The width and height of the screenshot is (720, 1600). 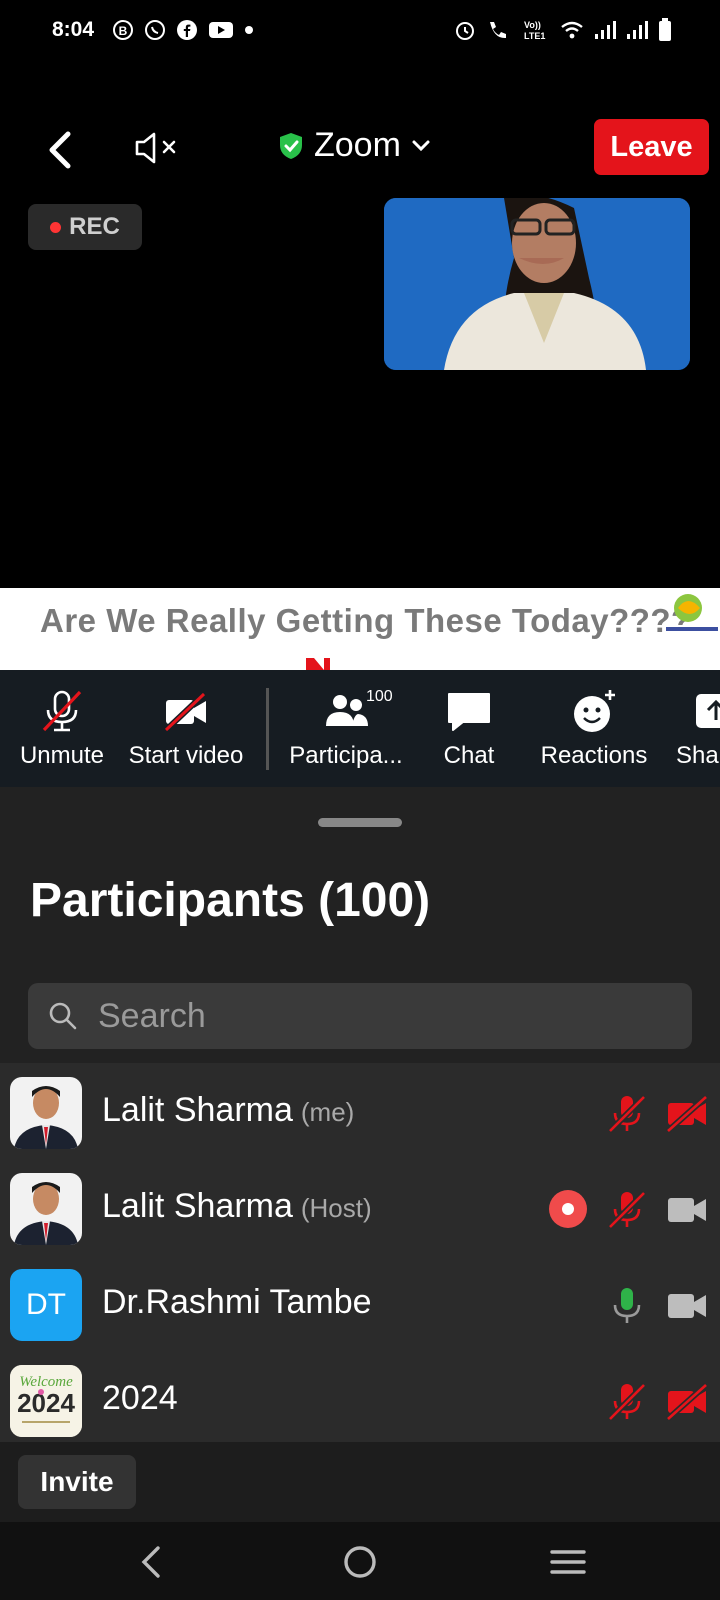 I want to click on start-video-label: Start video, so click(x=186, y=755).